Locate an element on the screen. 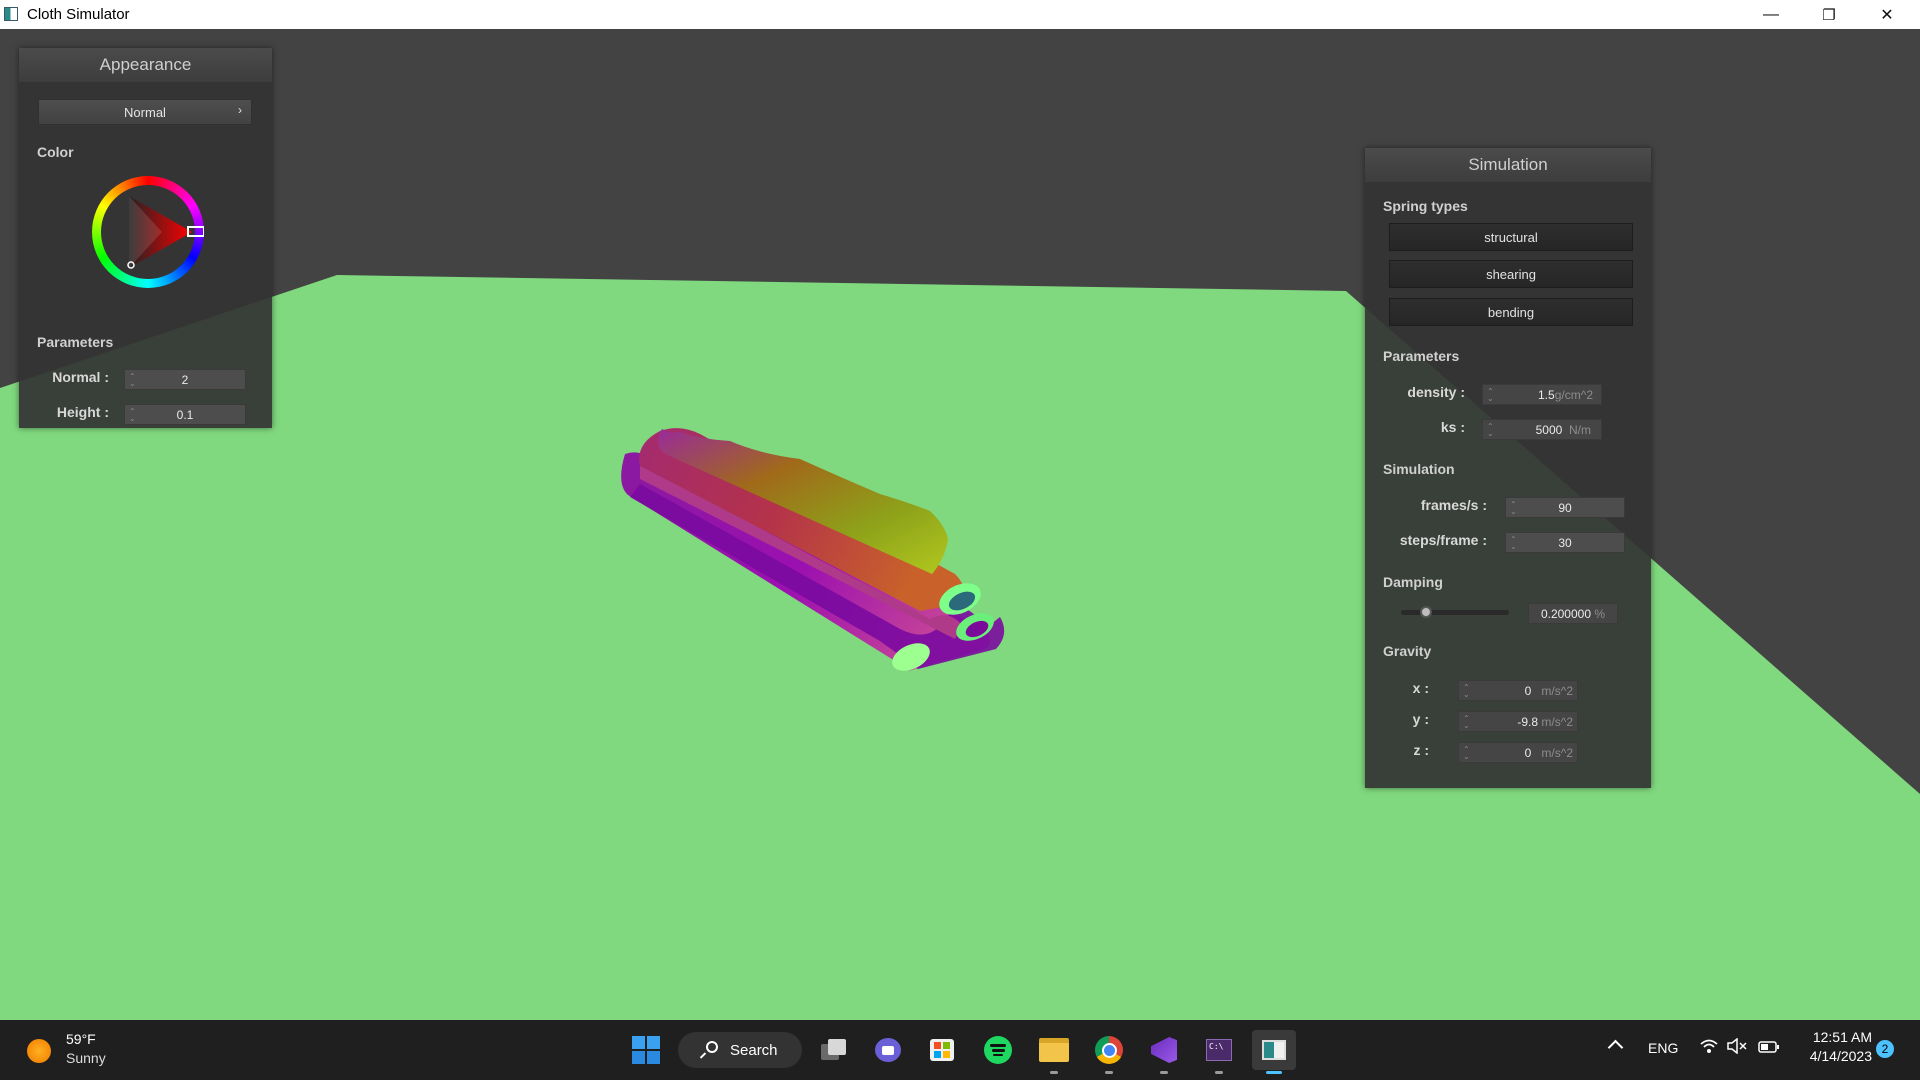 This screenshot has height=1080, width=1920. gravity-y-value: -9.8 is located at coordinates (1528, 721).